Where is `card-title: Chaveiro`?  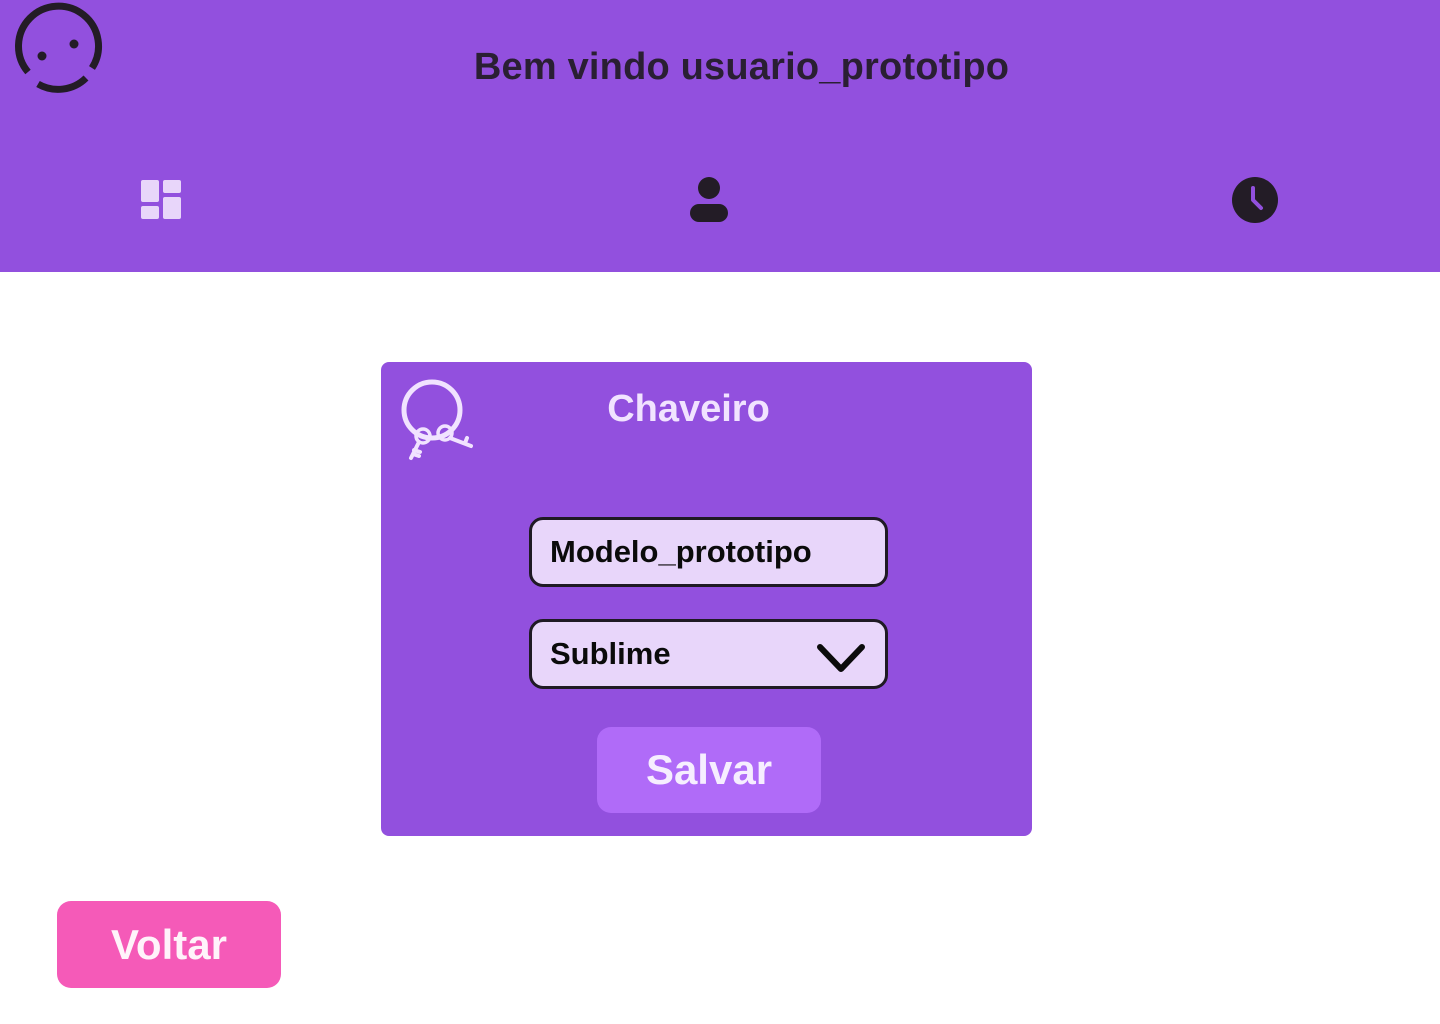 card-title: Chaveiro is located at coordinates (688, 409).